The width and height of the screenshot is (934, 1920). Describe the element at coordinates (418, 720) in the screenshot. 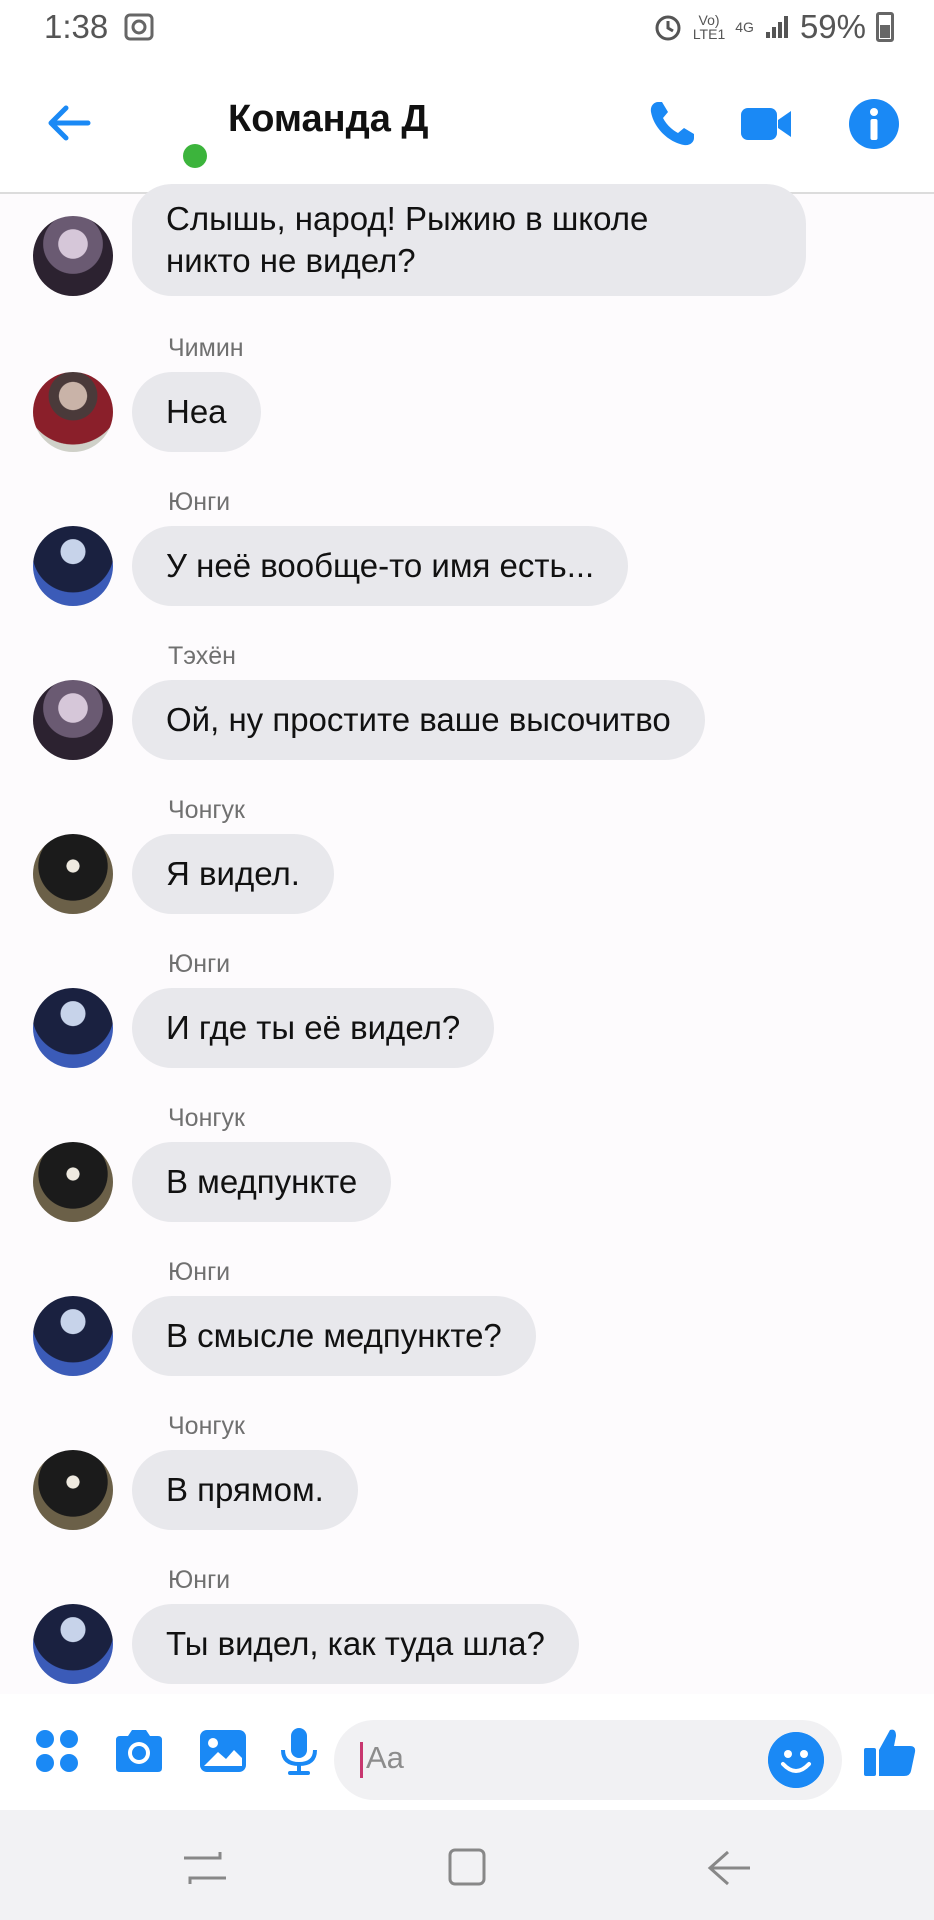

I see `message-bubble: Ой, ну простите ваше высочитво` at that location.